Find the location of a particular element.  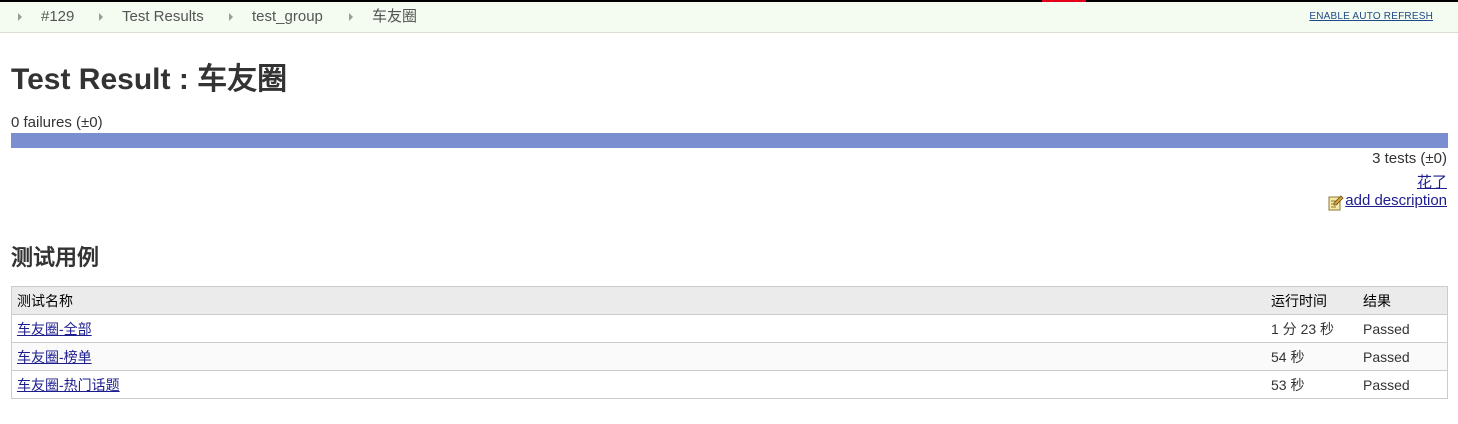

test-name-link: 车友圈-热门话题 is located at coordinates (68, 385).